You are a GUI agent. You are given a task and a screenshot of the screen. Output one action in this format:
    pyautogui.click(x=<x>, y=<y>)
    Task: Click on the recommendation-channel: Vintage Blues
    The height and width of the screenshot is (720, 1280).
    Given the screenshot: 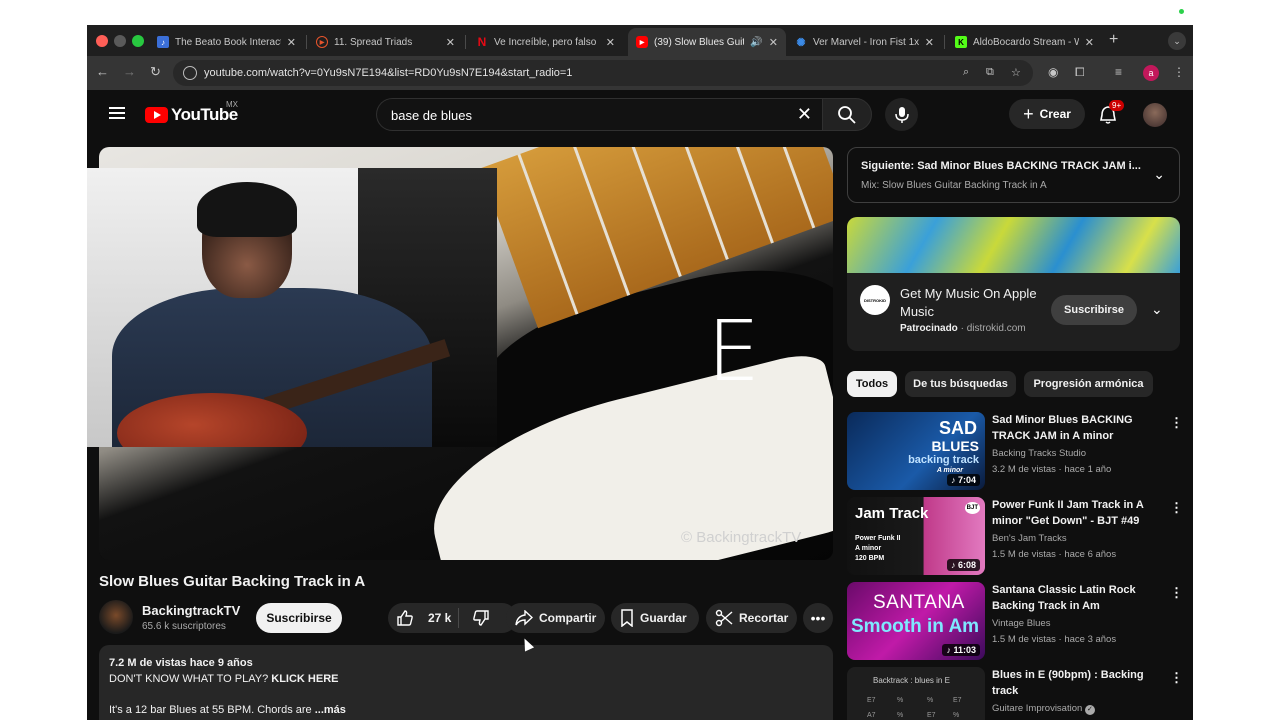 What is the action you would take?
    pyautogui.click(x=1021, y=623)
    